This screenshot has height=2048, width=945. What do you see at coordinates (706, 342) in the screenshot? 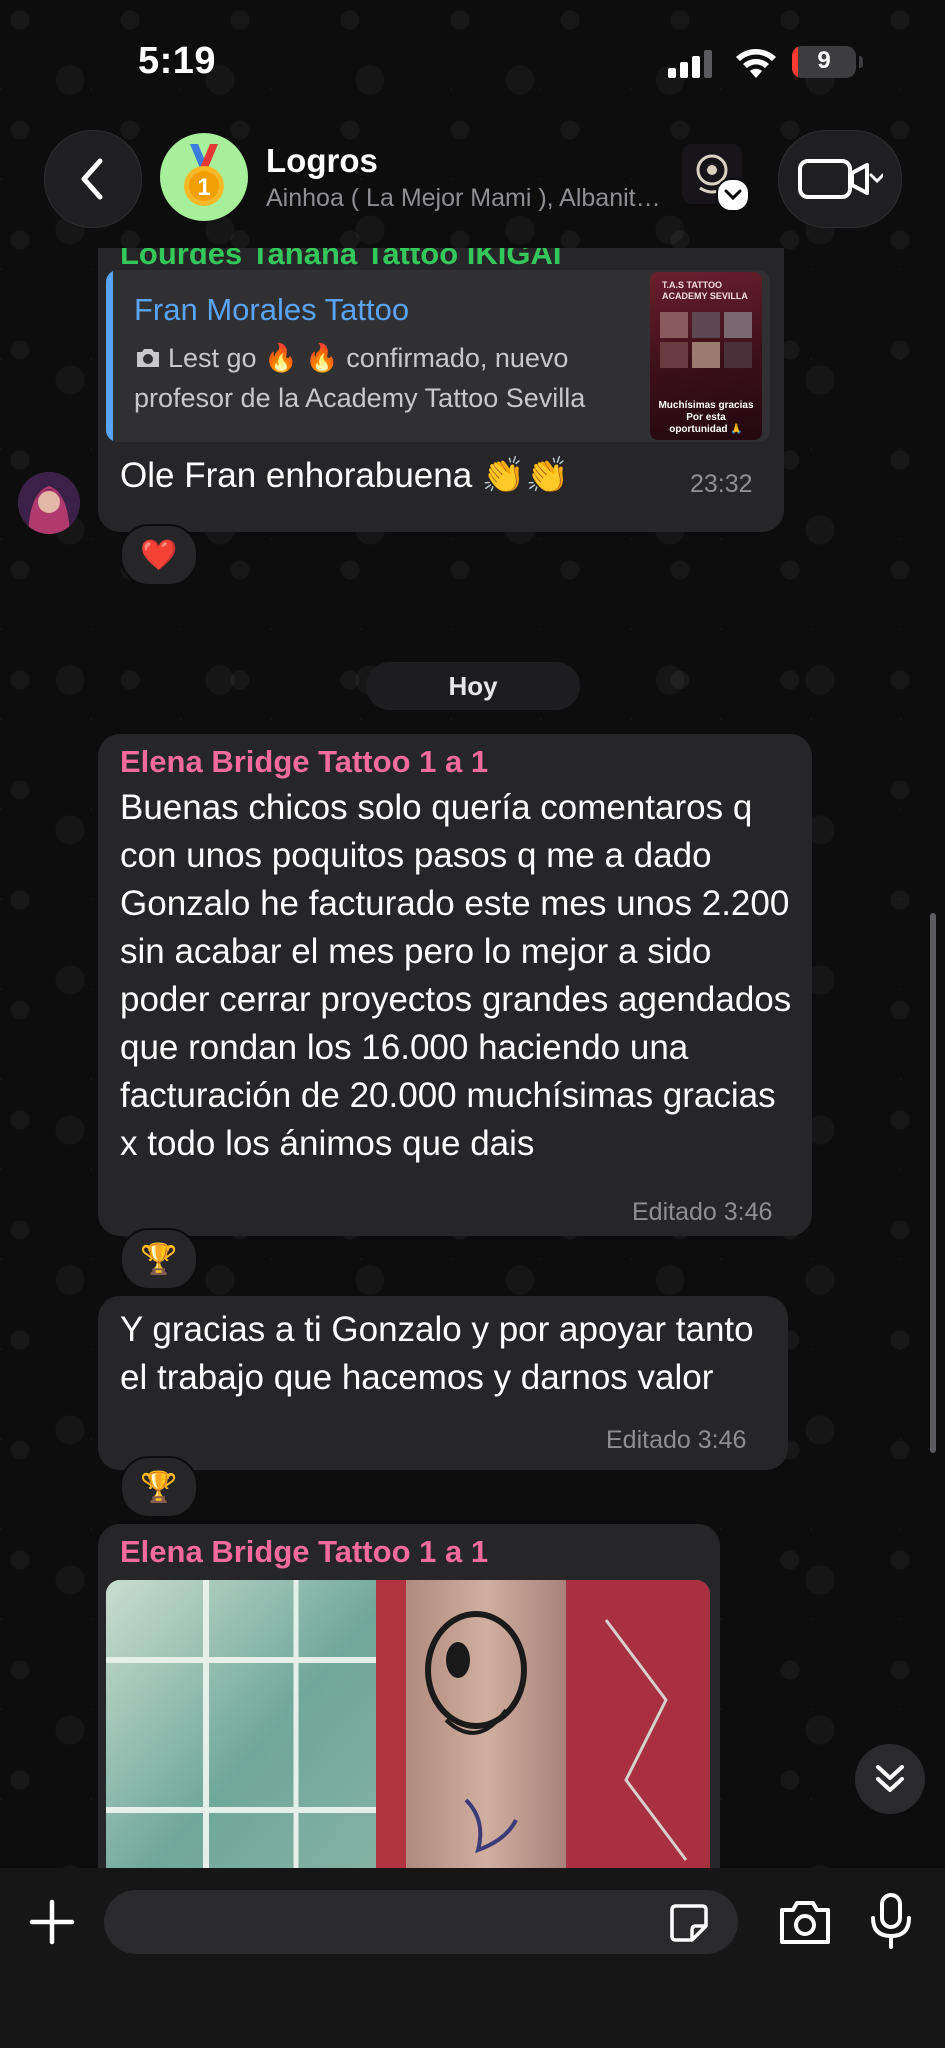
I see `thumb-grid` at bounding box center [706, 342].